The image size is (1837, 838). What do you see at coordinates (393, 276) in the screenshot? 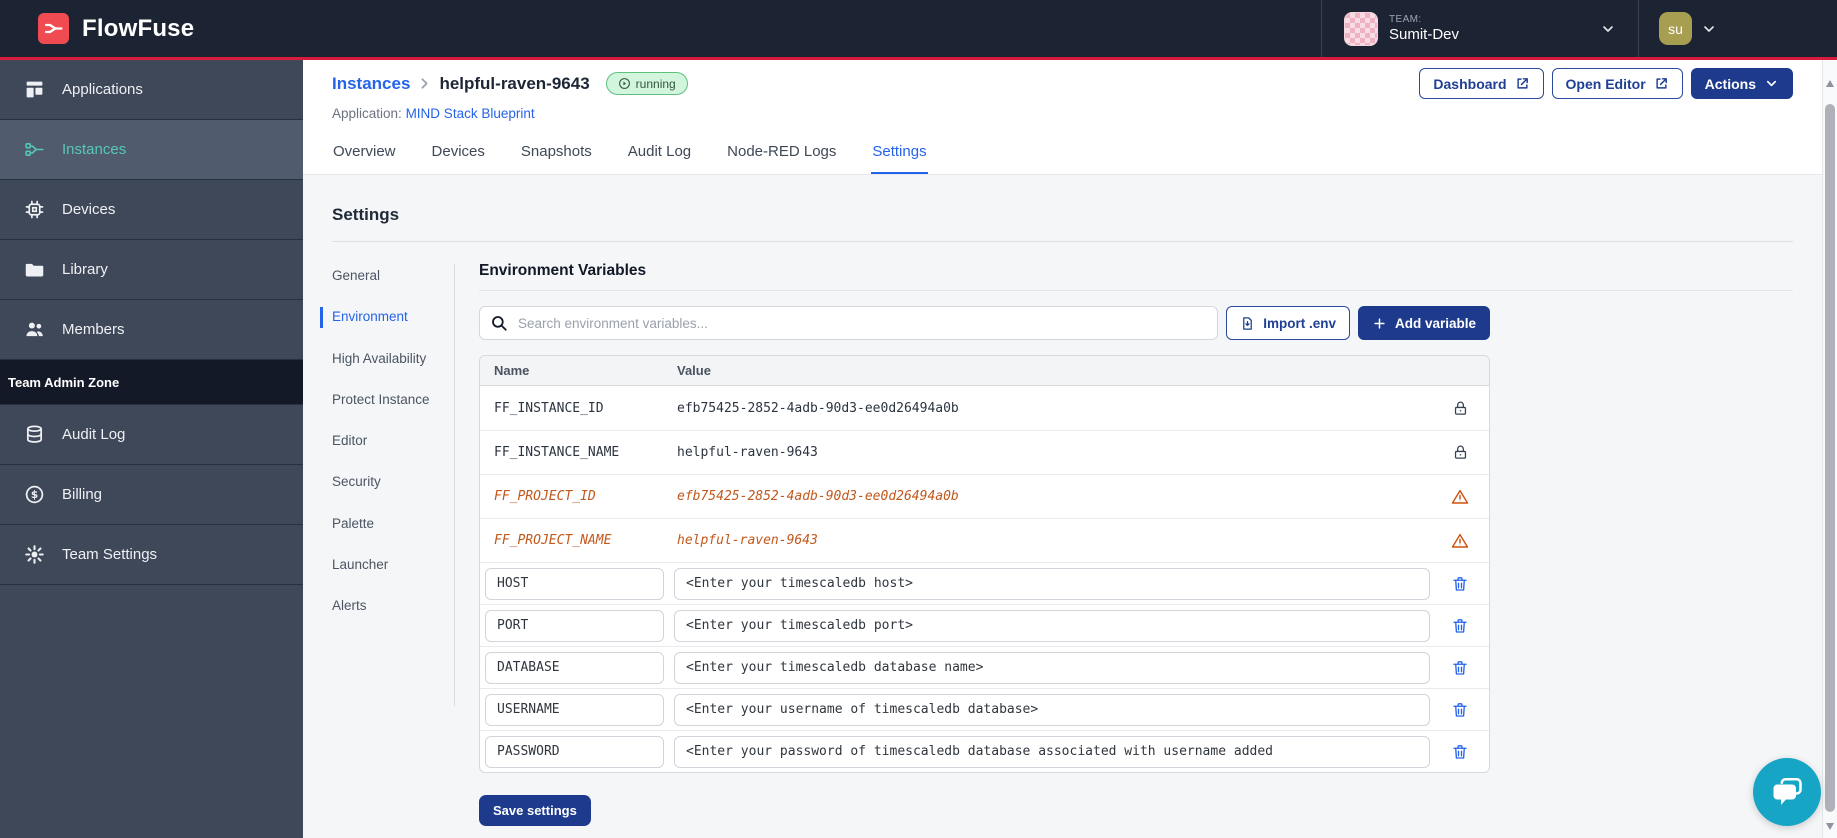
I see `subnav-general: General` at bounding box center [393, 276].